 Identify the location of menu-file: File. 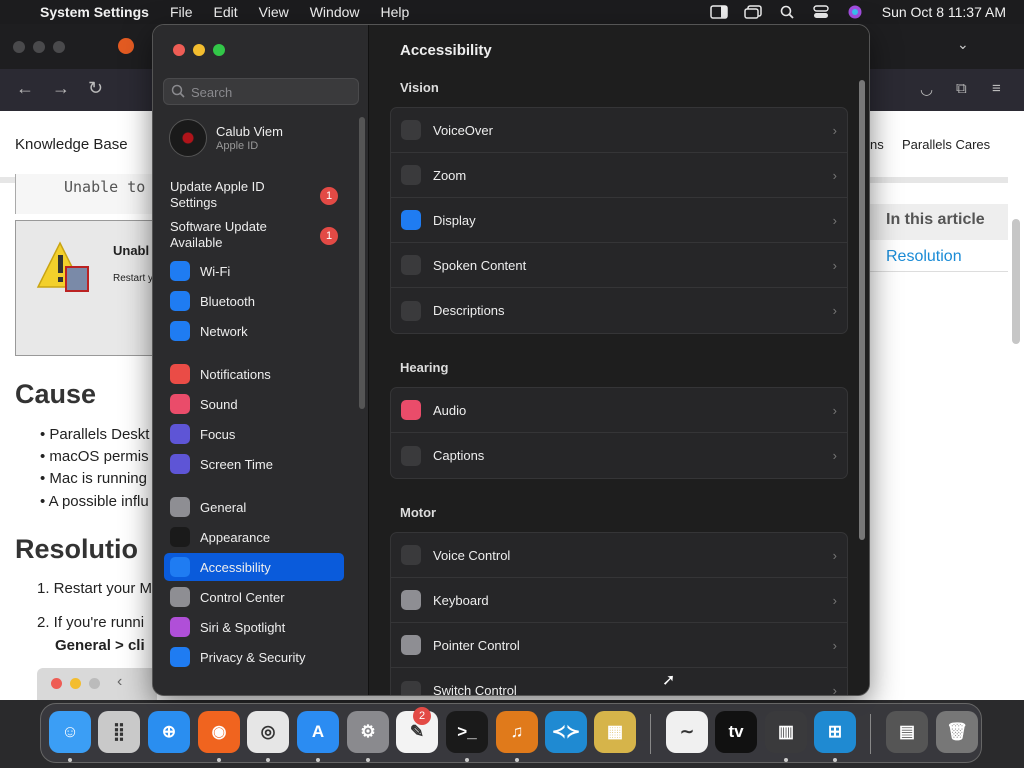
(181, 12).